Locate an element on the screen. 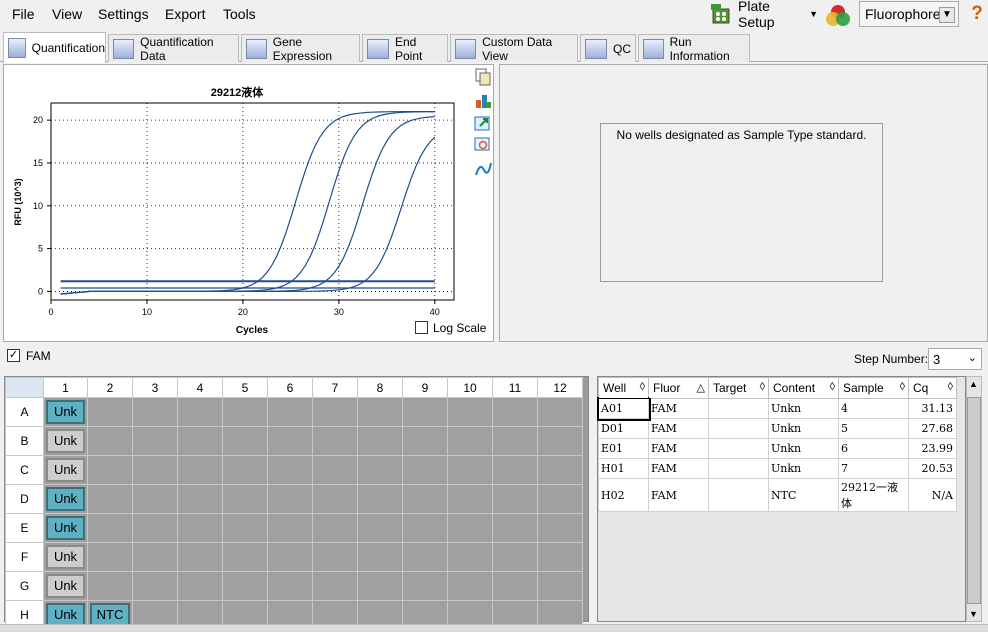  plate-row-header: F is located at coordinates (24, 557).